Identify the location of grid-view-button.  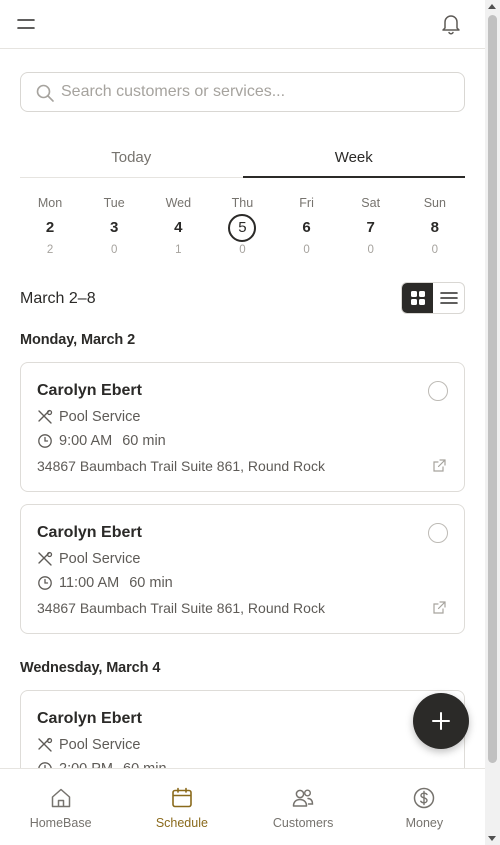
(417, 298).